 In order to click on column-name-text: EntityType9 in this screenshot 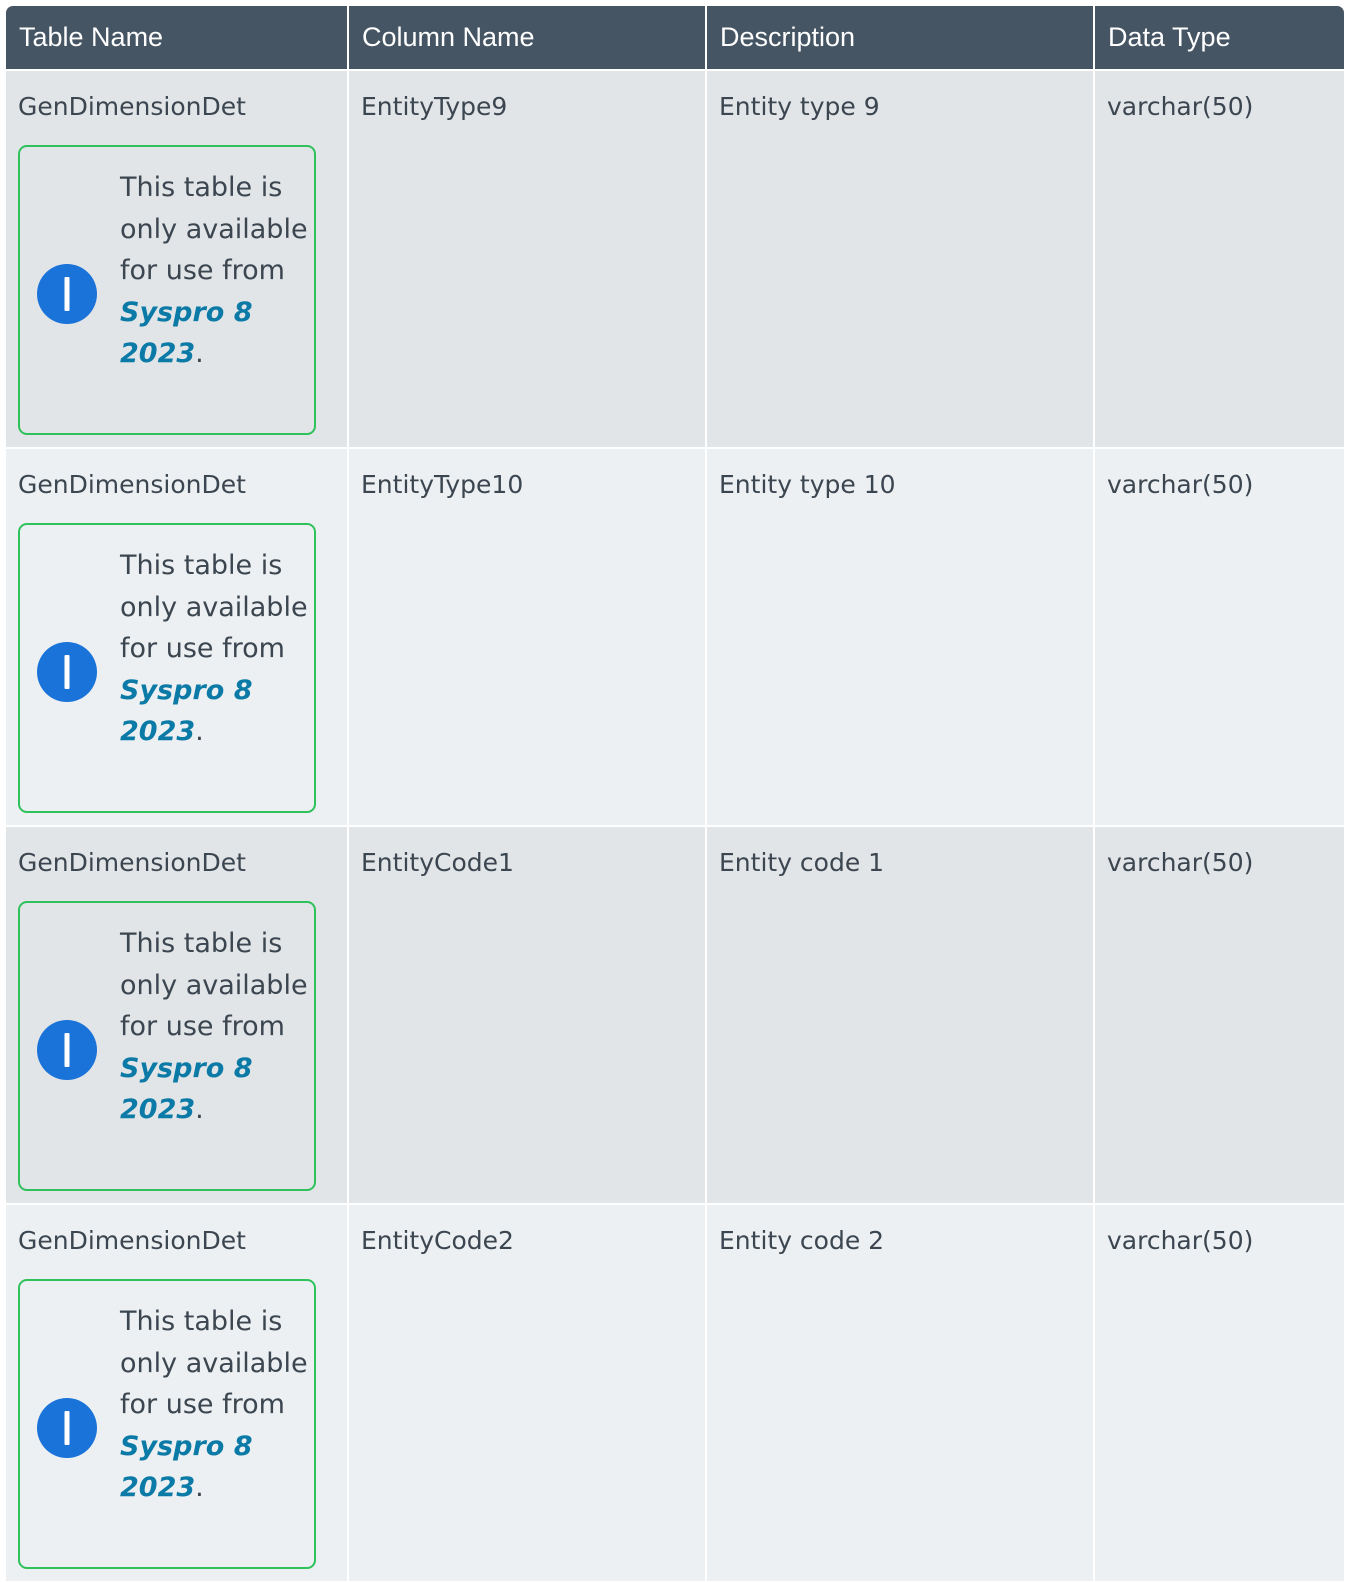, I will do `click(434, 106)`.